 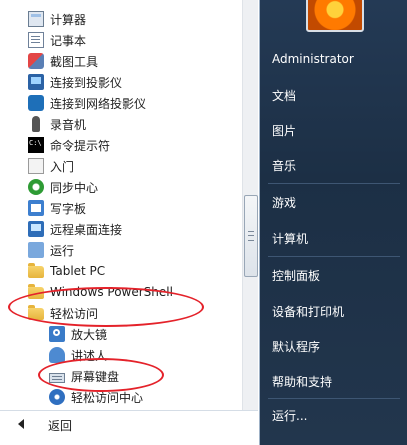 I want to click on sync-icon, so click(x=36, y=187).